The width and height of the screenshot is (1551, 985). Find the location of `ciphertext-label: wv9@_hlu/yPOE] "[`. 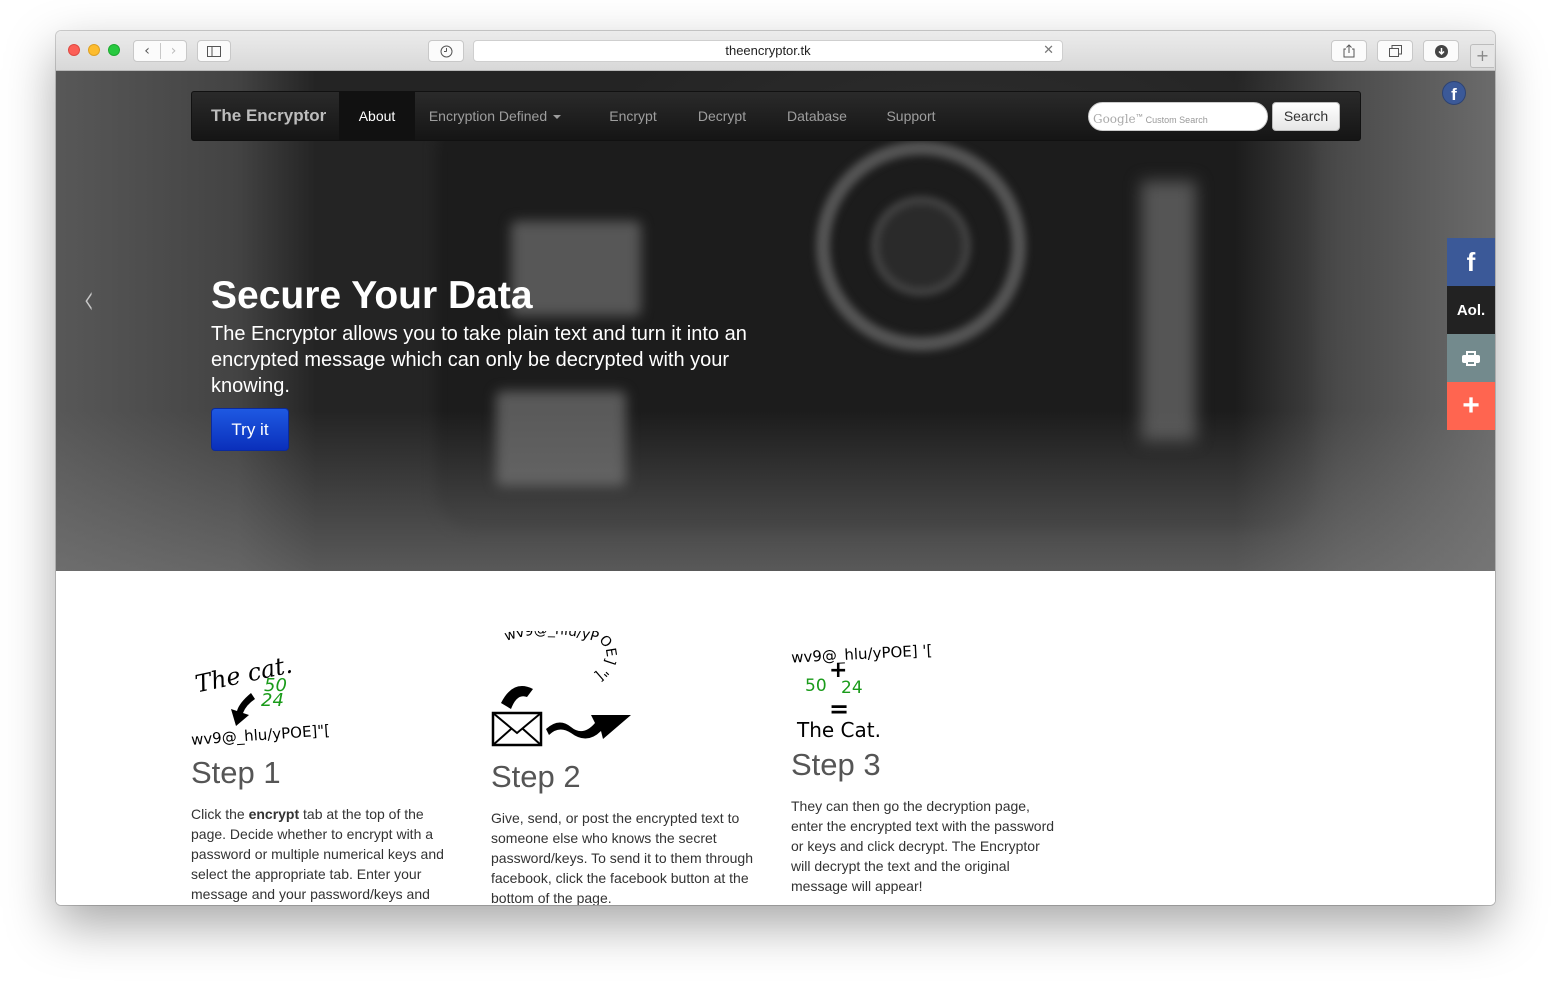

ciphertext-label: wv9@_hlu/yPOE] "[ is located at coordinates (561, 657).